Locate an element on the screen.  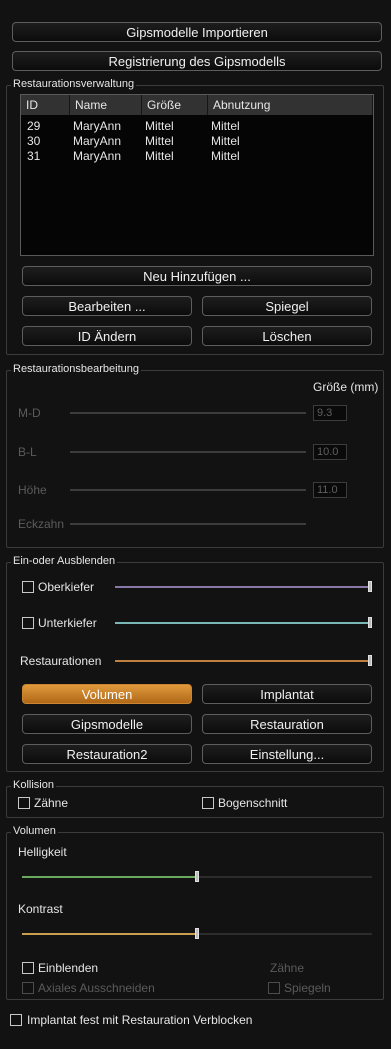
delete-button: Löschen is located at coordinates (287, 336).